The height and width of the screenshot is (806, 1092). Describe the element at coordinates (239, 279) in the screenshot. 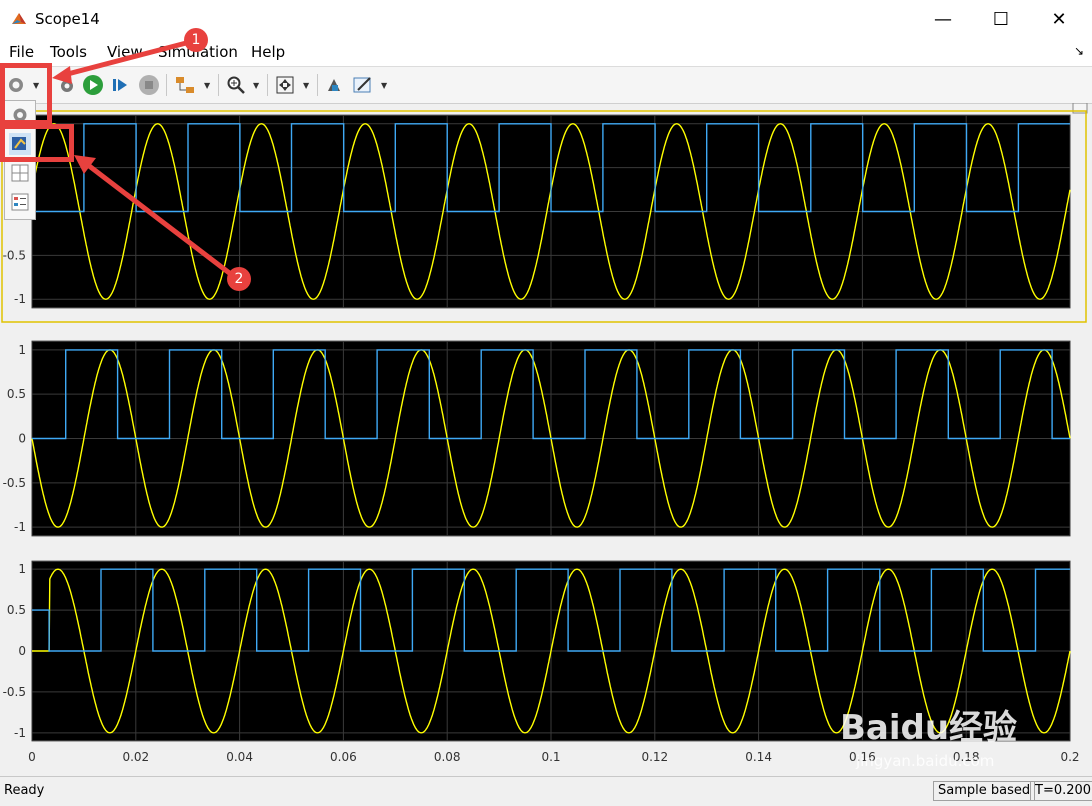

I see `annotation-step-2: 2` at that location.